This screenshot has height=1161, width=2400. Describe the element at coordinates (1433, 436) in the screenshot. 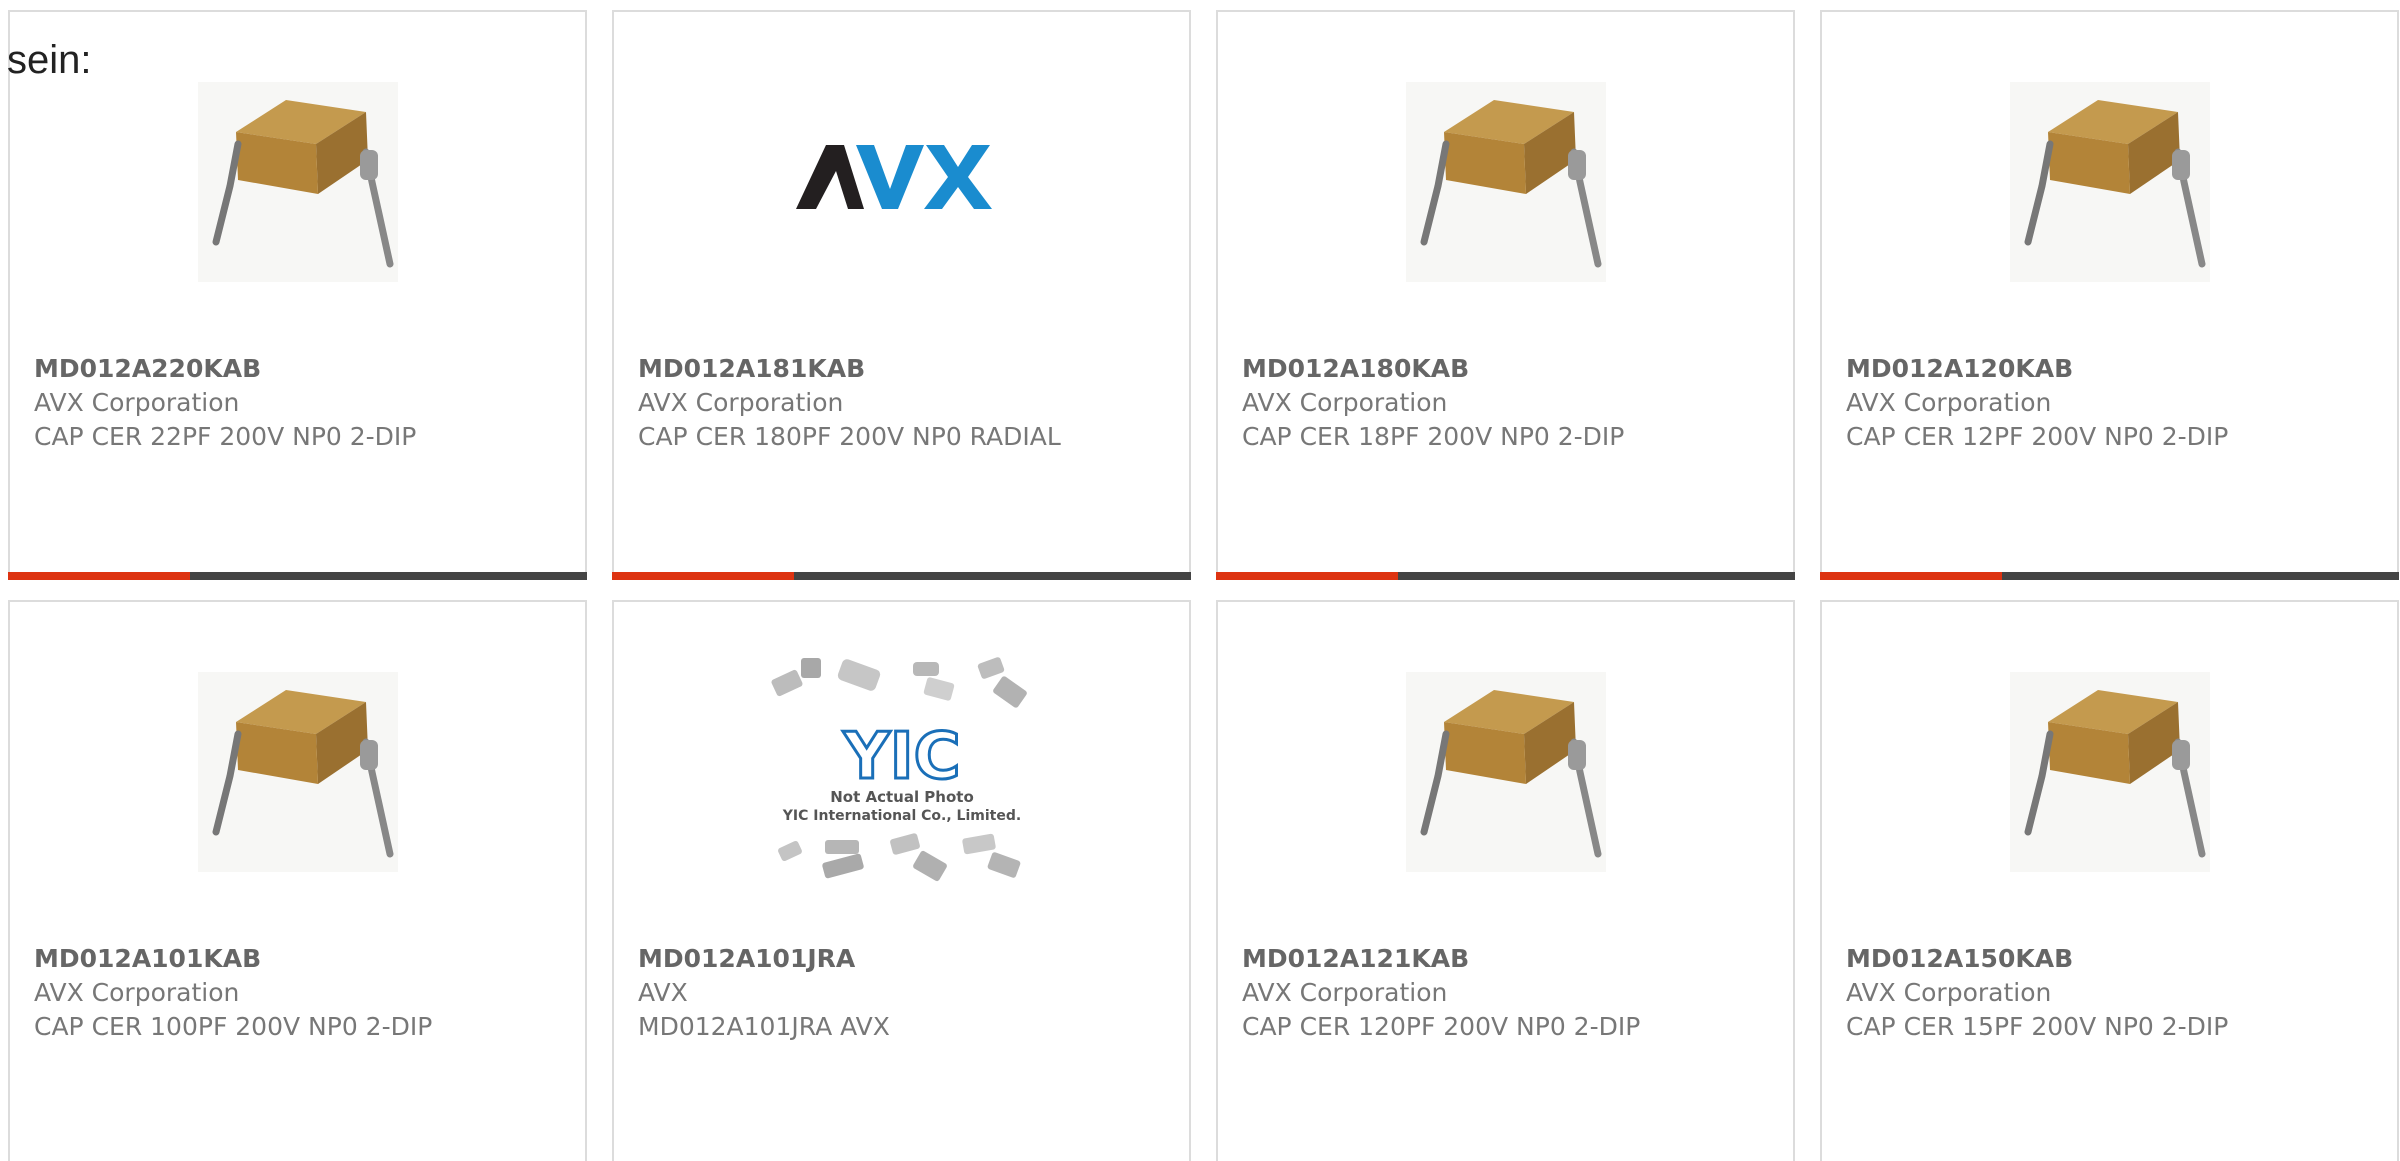

I see `description: CAP CER 18PF 200V NP0 2-DIP` at that location.